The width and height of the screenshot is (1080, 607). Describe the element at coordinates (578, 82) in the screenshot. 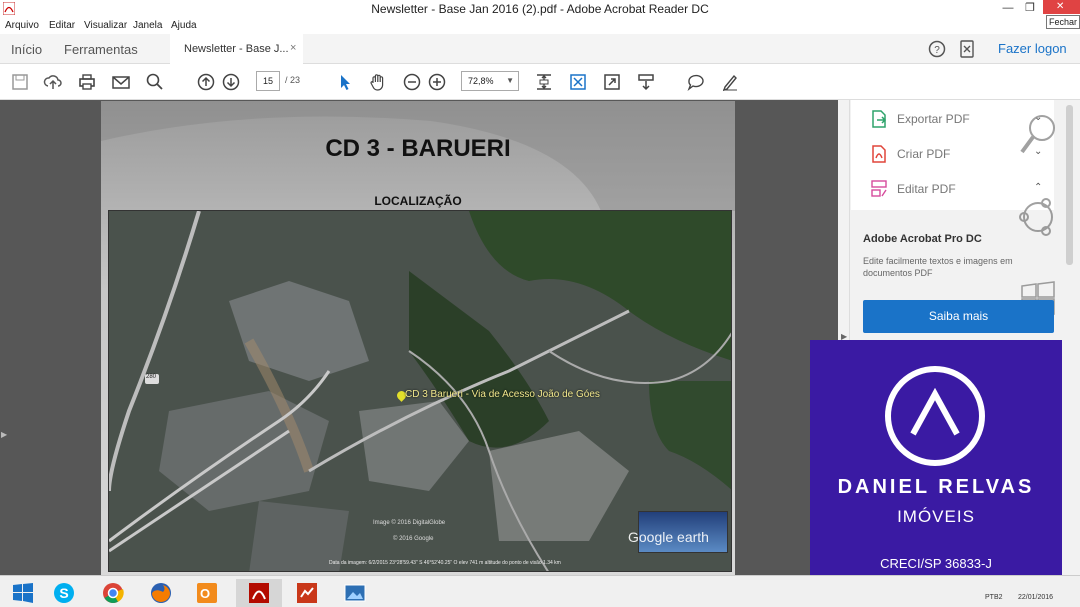

I see `full-screen-icon` at that location.